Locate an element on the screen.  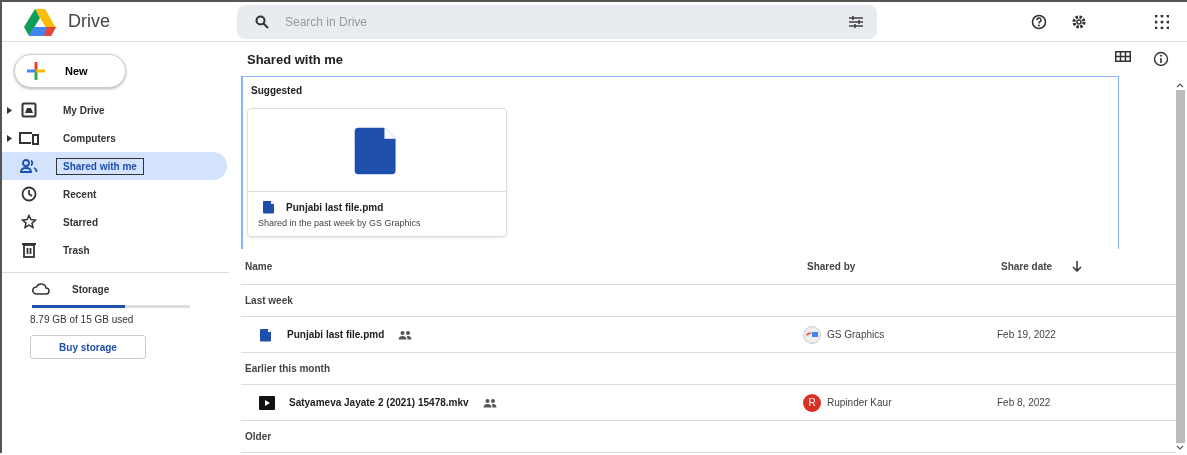
sidebar-item: Recent is located at coordinates (114, 194).